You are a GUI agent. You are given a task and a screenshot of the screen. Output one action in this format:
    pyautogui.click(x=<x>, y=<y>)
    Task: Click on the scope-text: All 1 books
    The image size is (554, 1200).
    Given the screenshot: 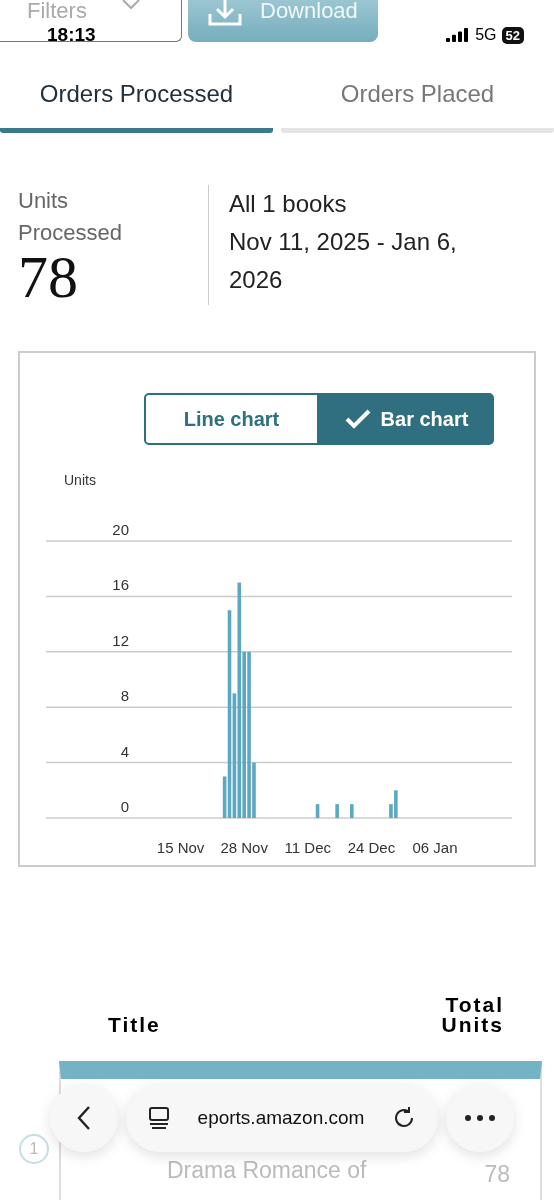 What is the action you would take?
    pyautogui.click(x=288, y=204)
    